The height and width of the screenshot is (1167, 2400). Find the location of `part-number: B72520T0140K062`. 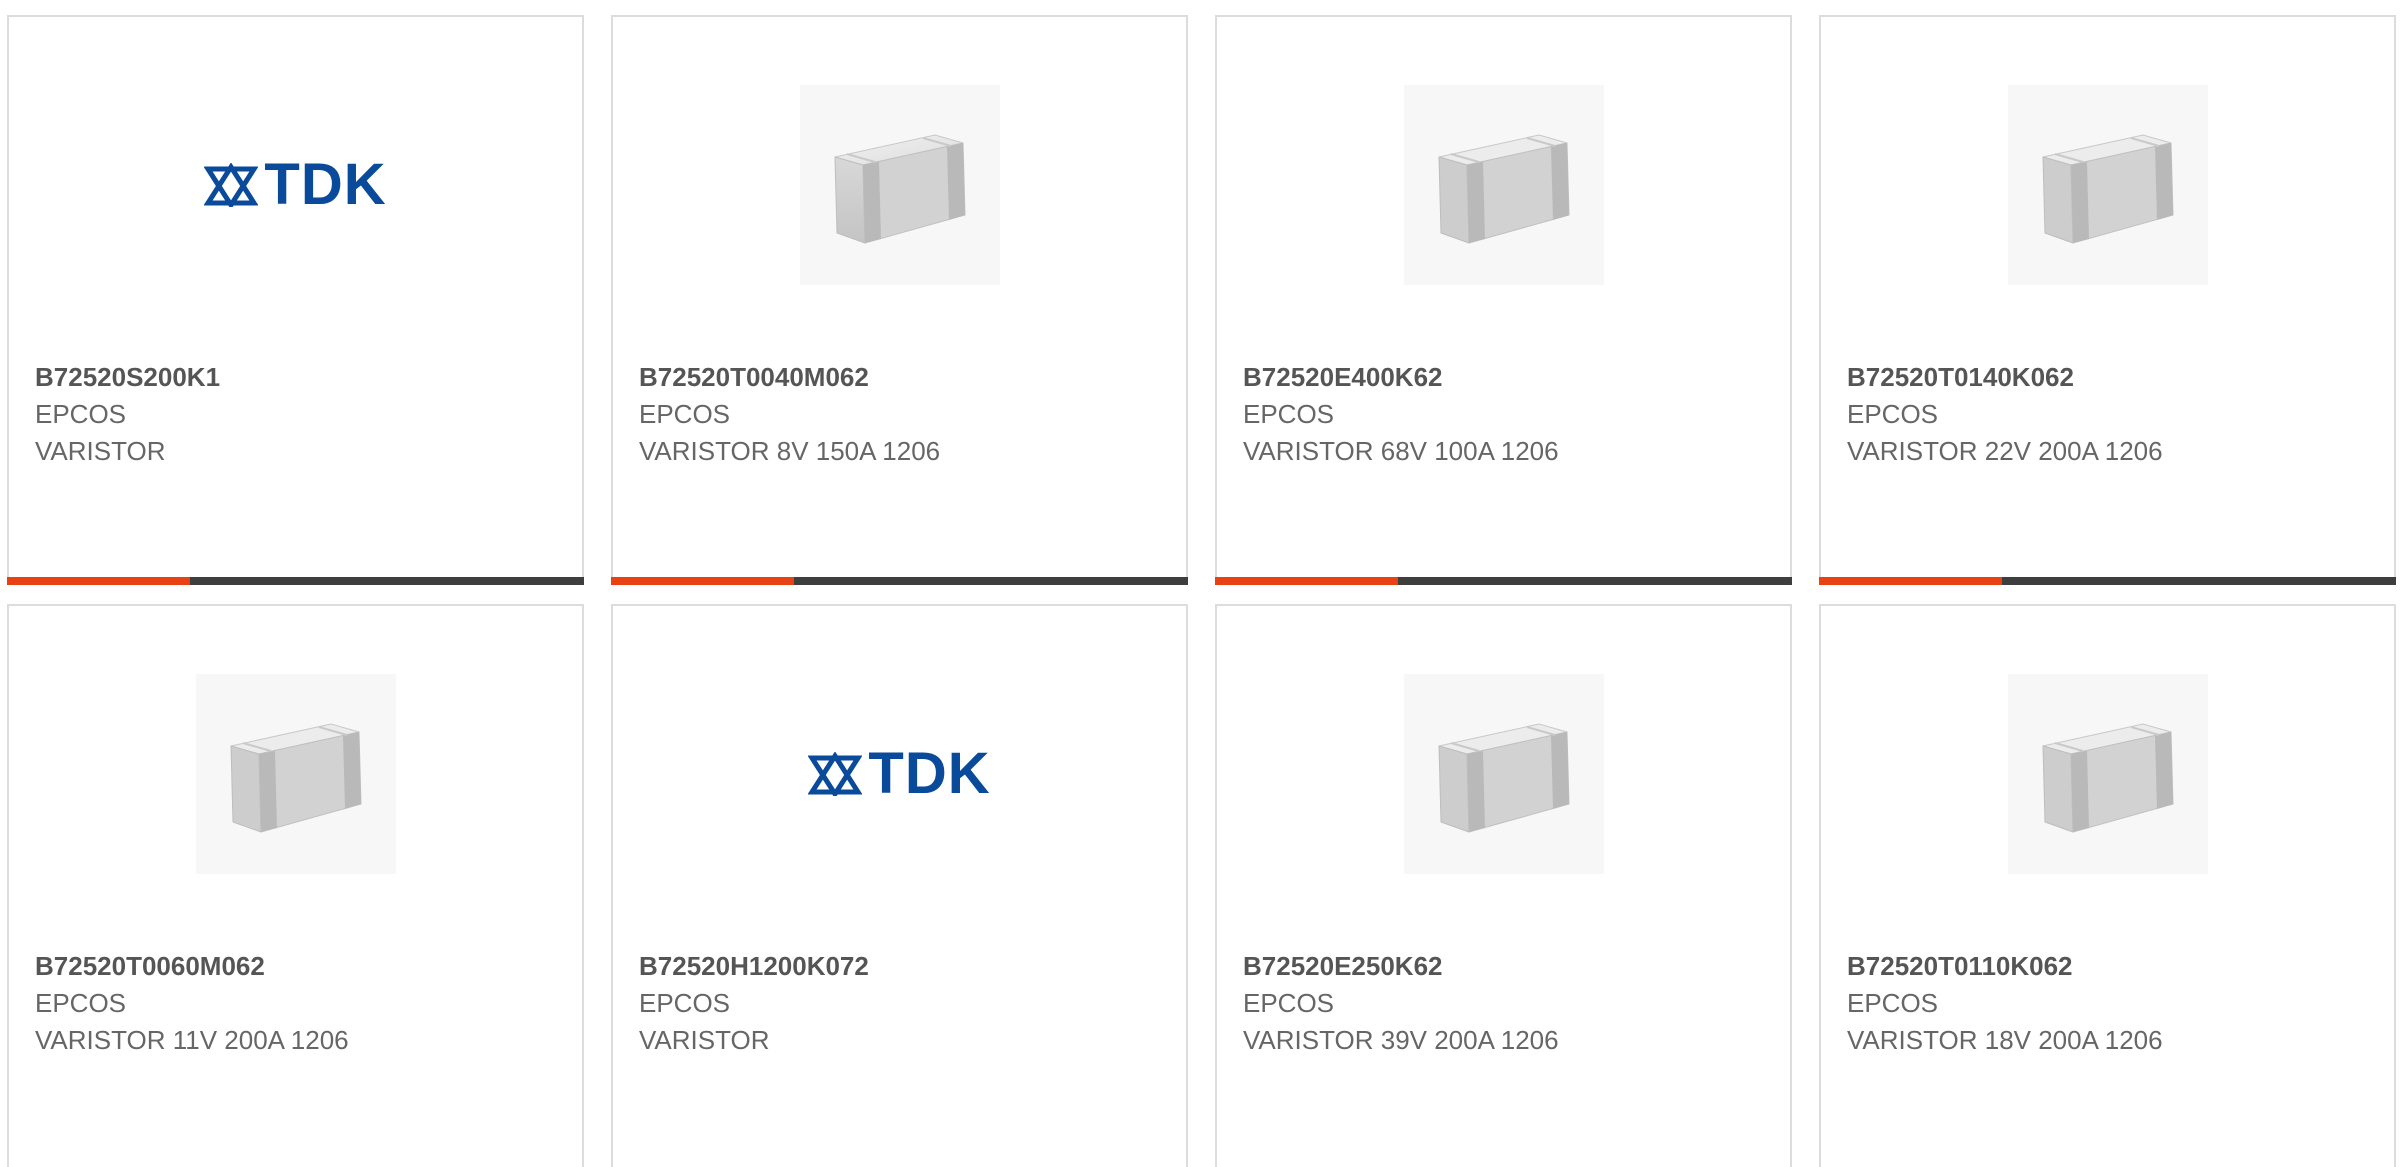

part-number: B72520T0140K062 is located at coordinates (2110, 377).